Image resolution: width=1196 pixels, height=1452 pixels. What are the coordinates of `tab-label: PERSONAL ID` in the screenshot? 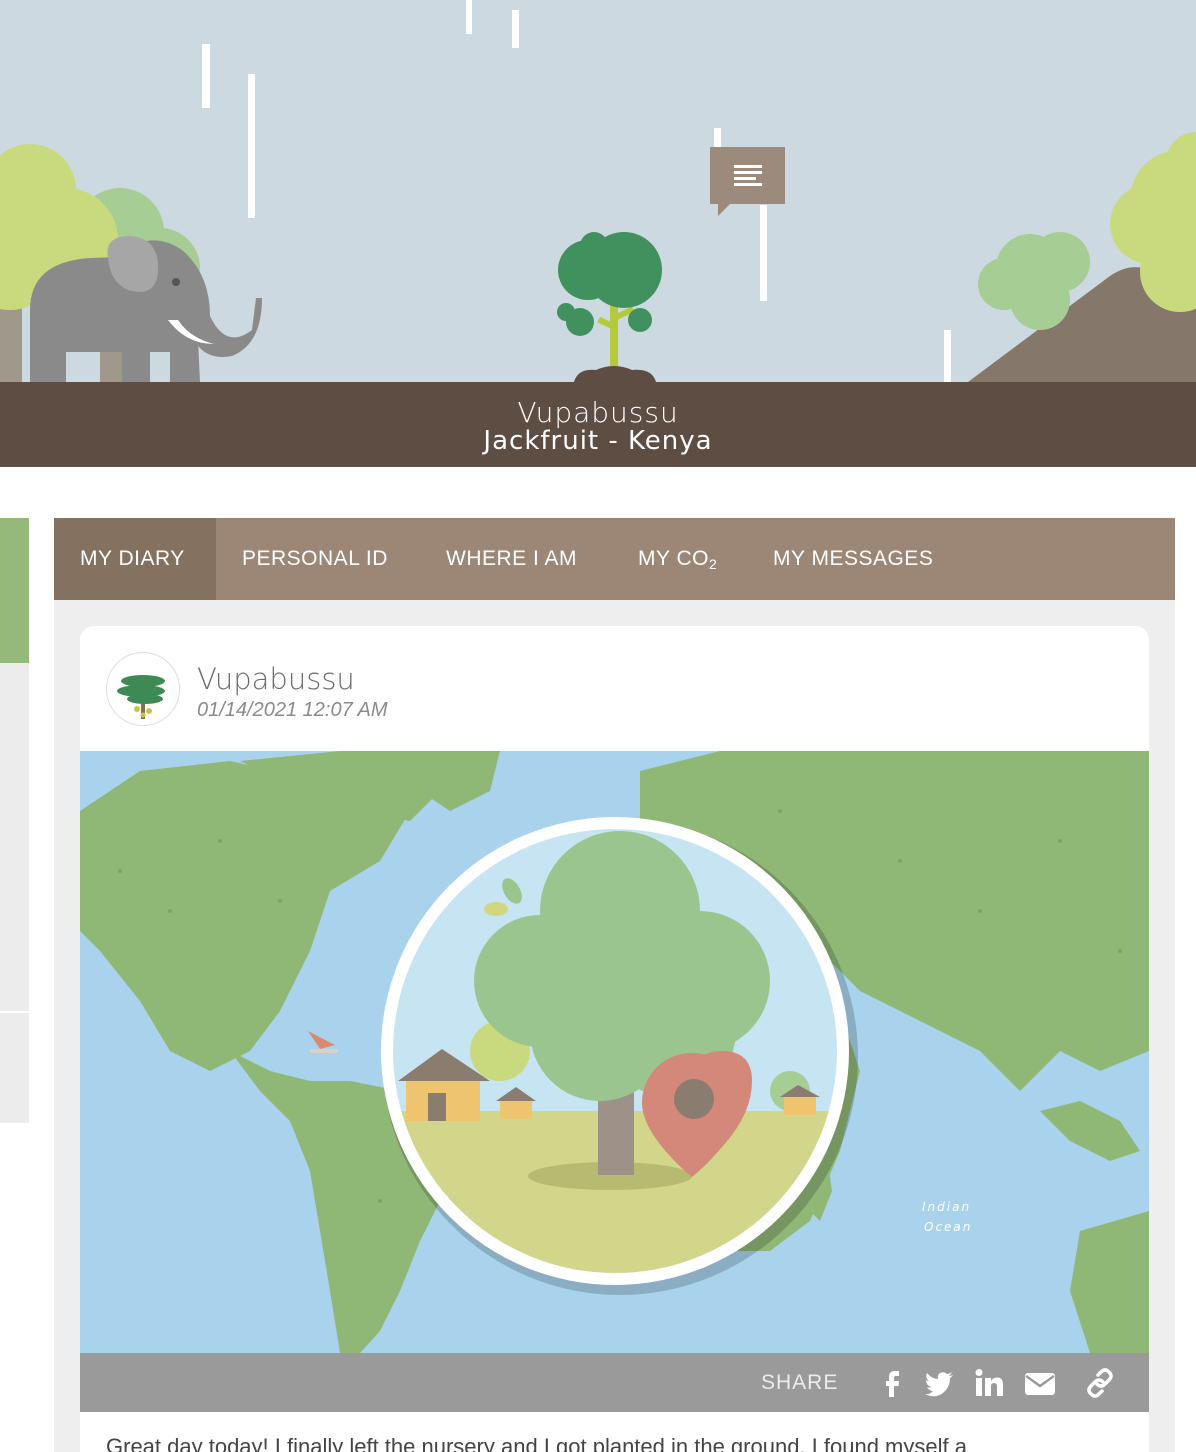 It's located at (315, 558).